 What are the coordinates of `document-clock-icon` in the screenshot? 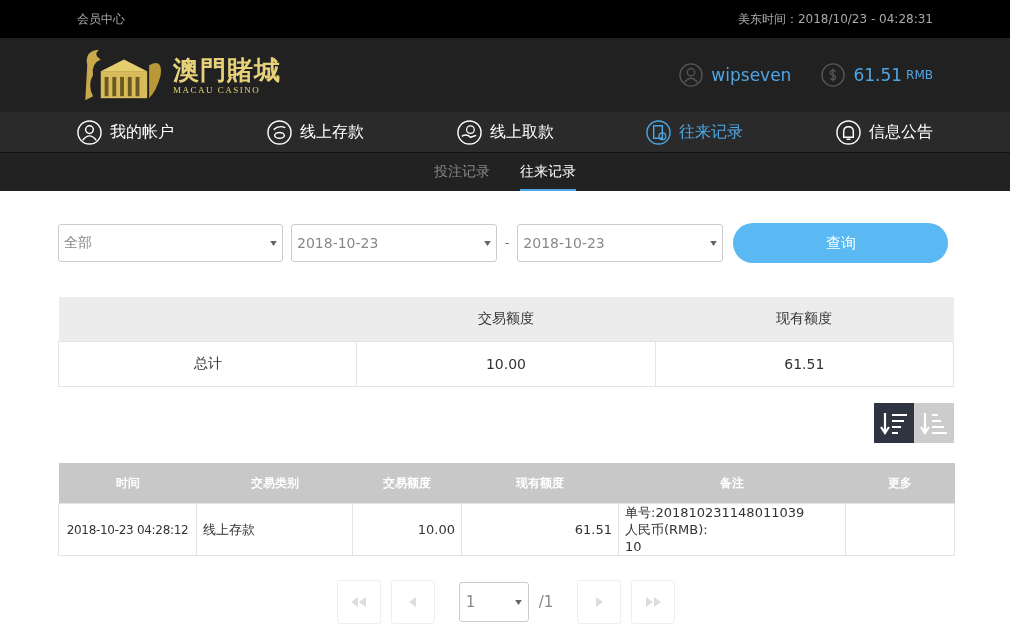 It's located at (659, 132).